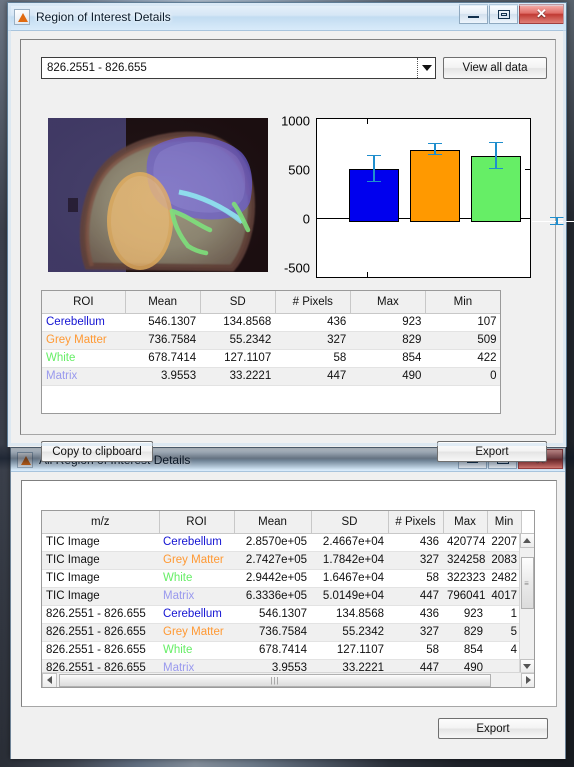 The width and height of the screenshot is (574, 767). Describe the element at coordinates (271, 322) in the screenshot. I see `table-row: Cerebellum 546.1307 134.8568 436 923 107` at that location.